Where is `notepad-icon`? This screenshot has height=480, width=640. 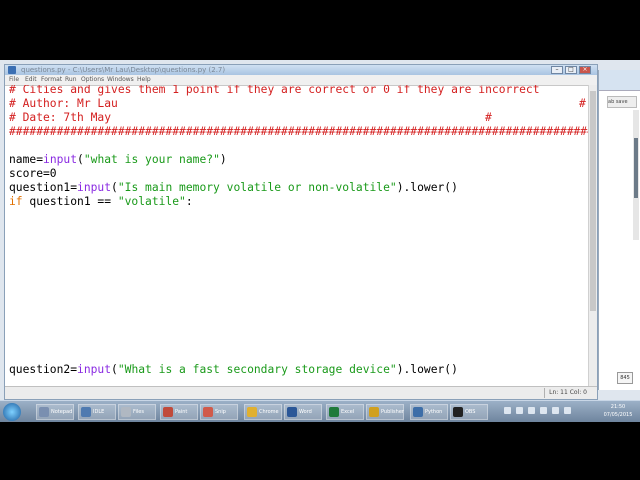 notepad-icon is located at coordinates (44, 412).